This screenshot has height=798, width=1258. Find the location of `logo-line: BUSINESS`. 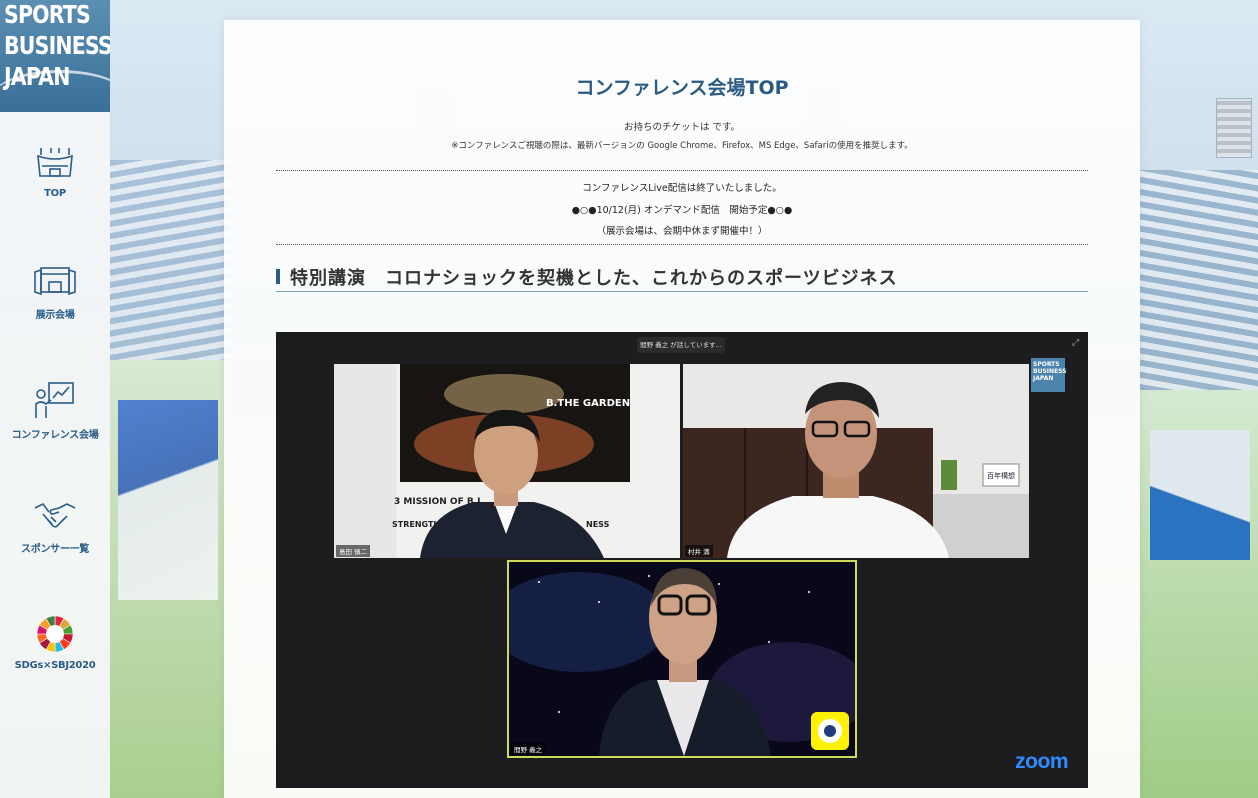

logo-line: BUSINESS is located at coordinates (57, 45).